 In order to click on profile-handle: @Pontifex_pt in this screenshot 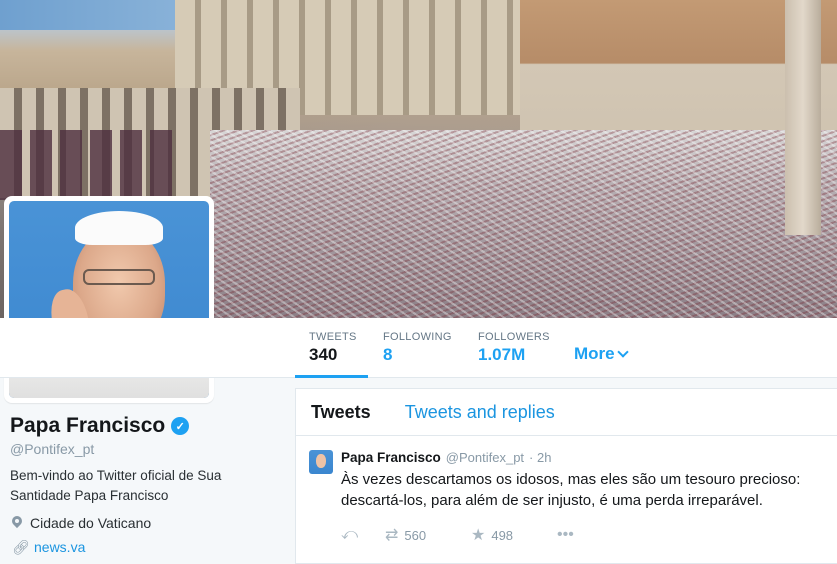, I will do `click(52, 449)`.